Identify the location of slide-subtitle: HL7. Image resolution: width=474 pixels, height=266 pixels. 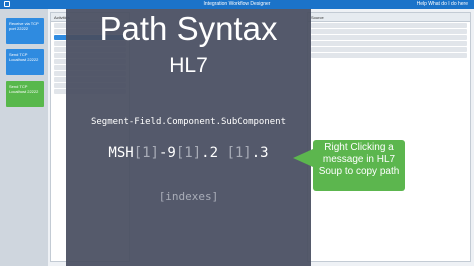
(188, 65).